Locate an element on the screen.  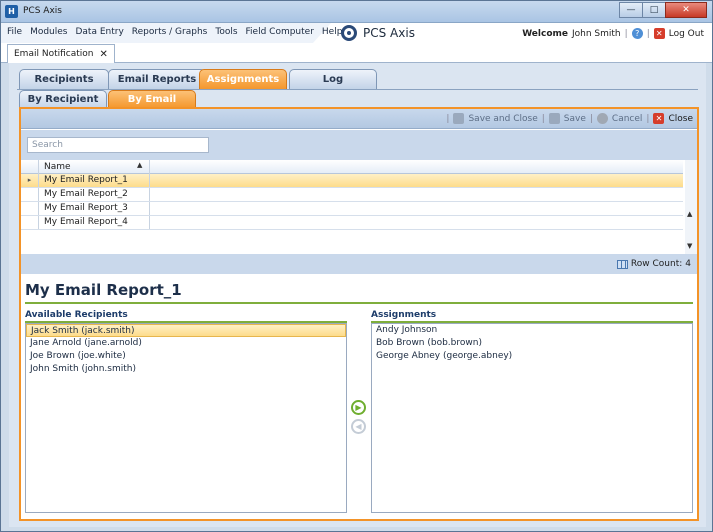
menu-item-file: File is located at coordinates (14, 32).